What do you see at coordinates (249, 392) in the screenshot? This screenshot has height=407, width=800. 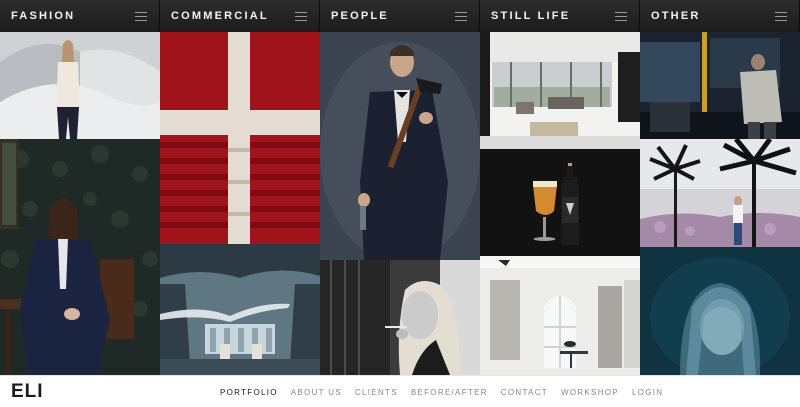 I see `nav-link-portfolio: PORTFOLIO` at bounding box center [249, 392].